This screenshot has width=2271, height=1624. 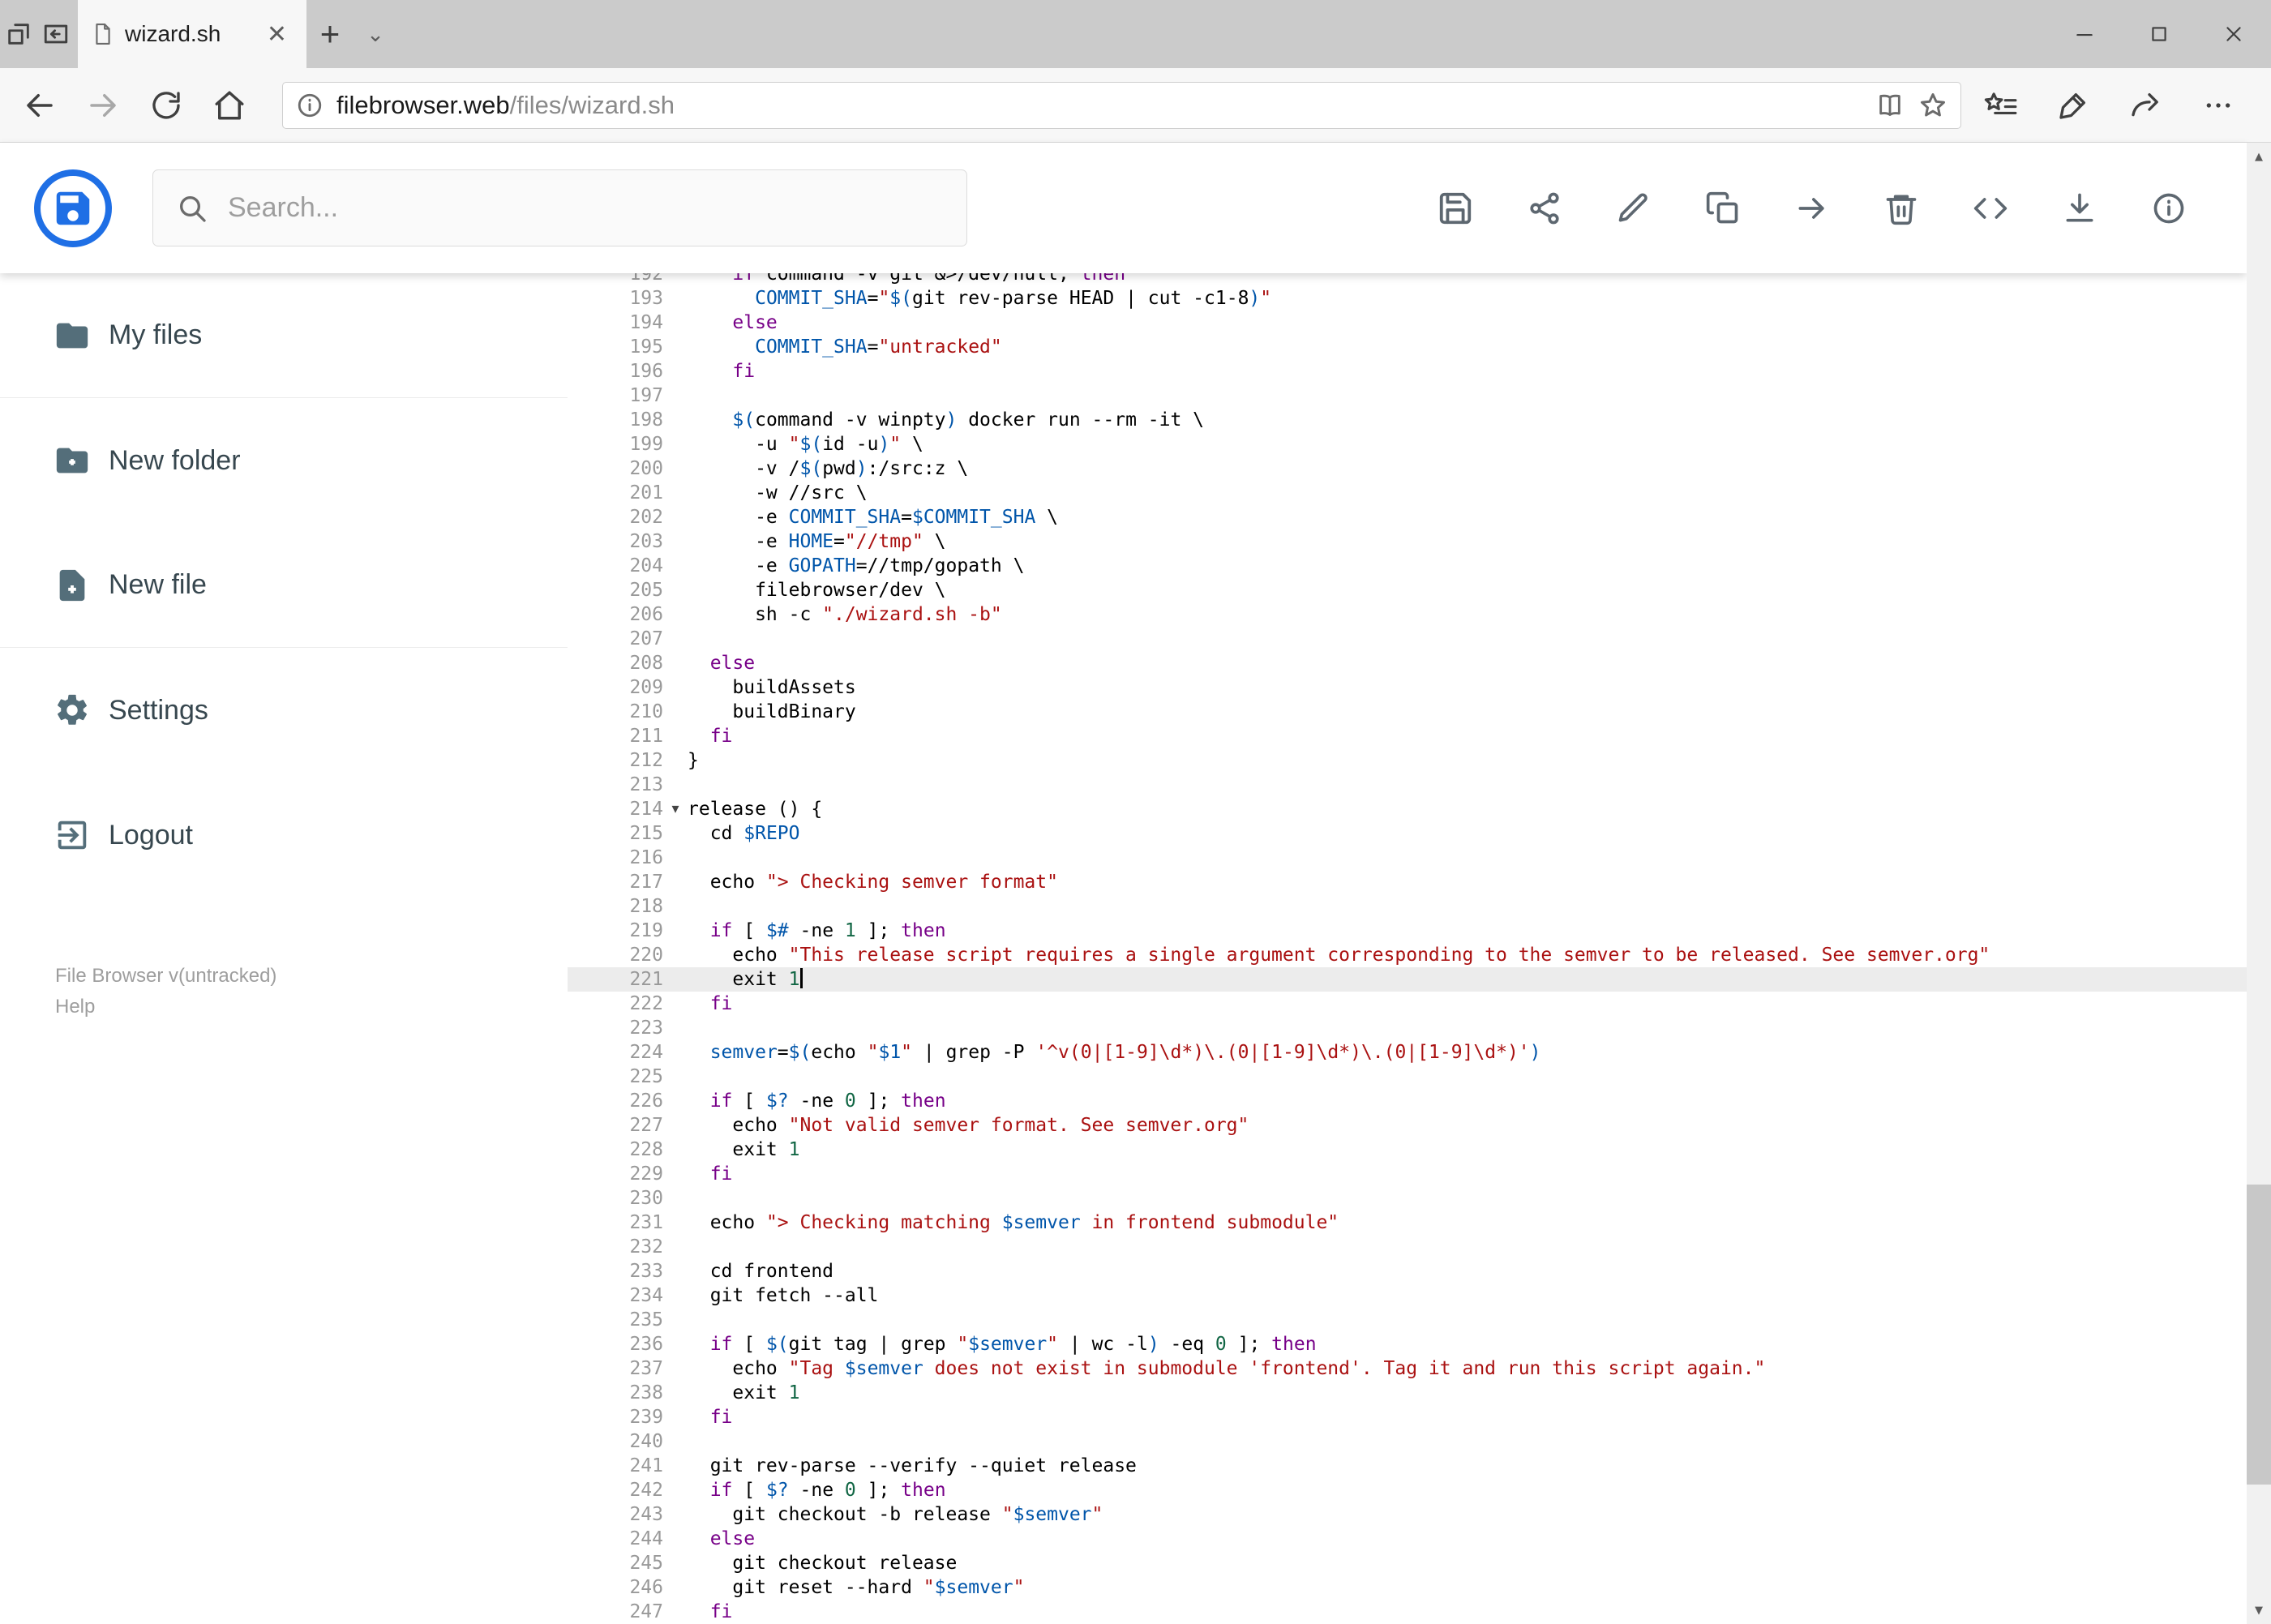 I want to click on code-line-214: 214 ▾ release () {, so click(x=1407, y=809).